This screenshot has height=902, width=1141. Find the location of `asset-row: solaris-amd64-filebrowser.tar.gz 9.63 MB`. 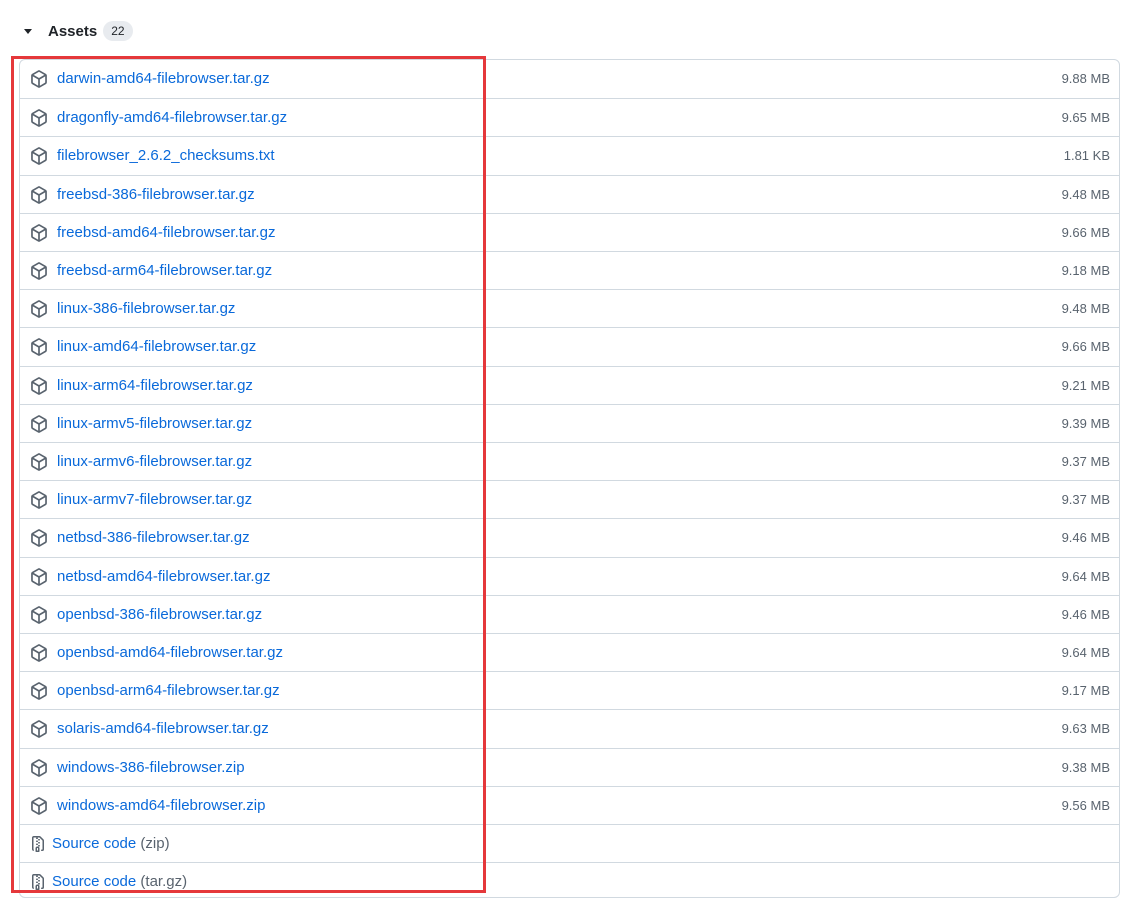

asset-row: solaris-amd64-filebrowser.tar.gz 9.63 MB is located at coordinates (569, 728).